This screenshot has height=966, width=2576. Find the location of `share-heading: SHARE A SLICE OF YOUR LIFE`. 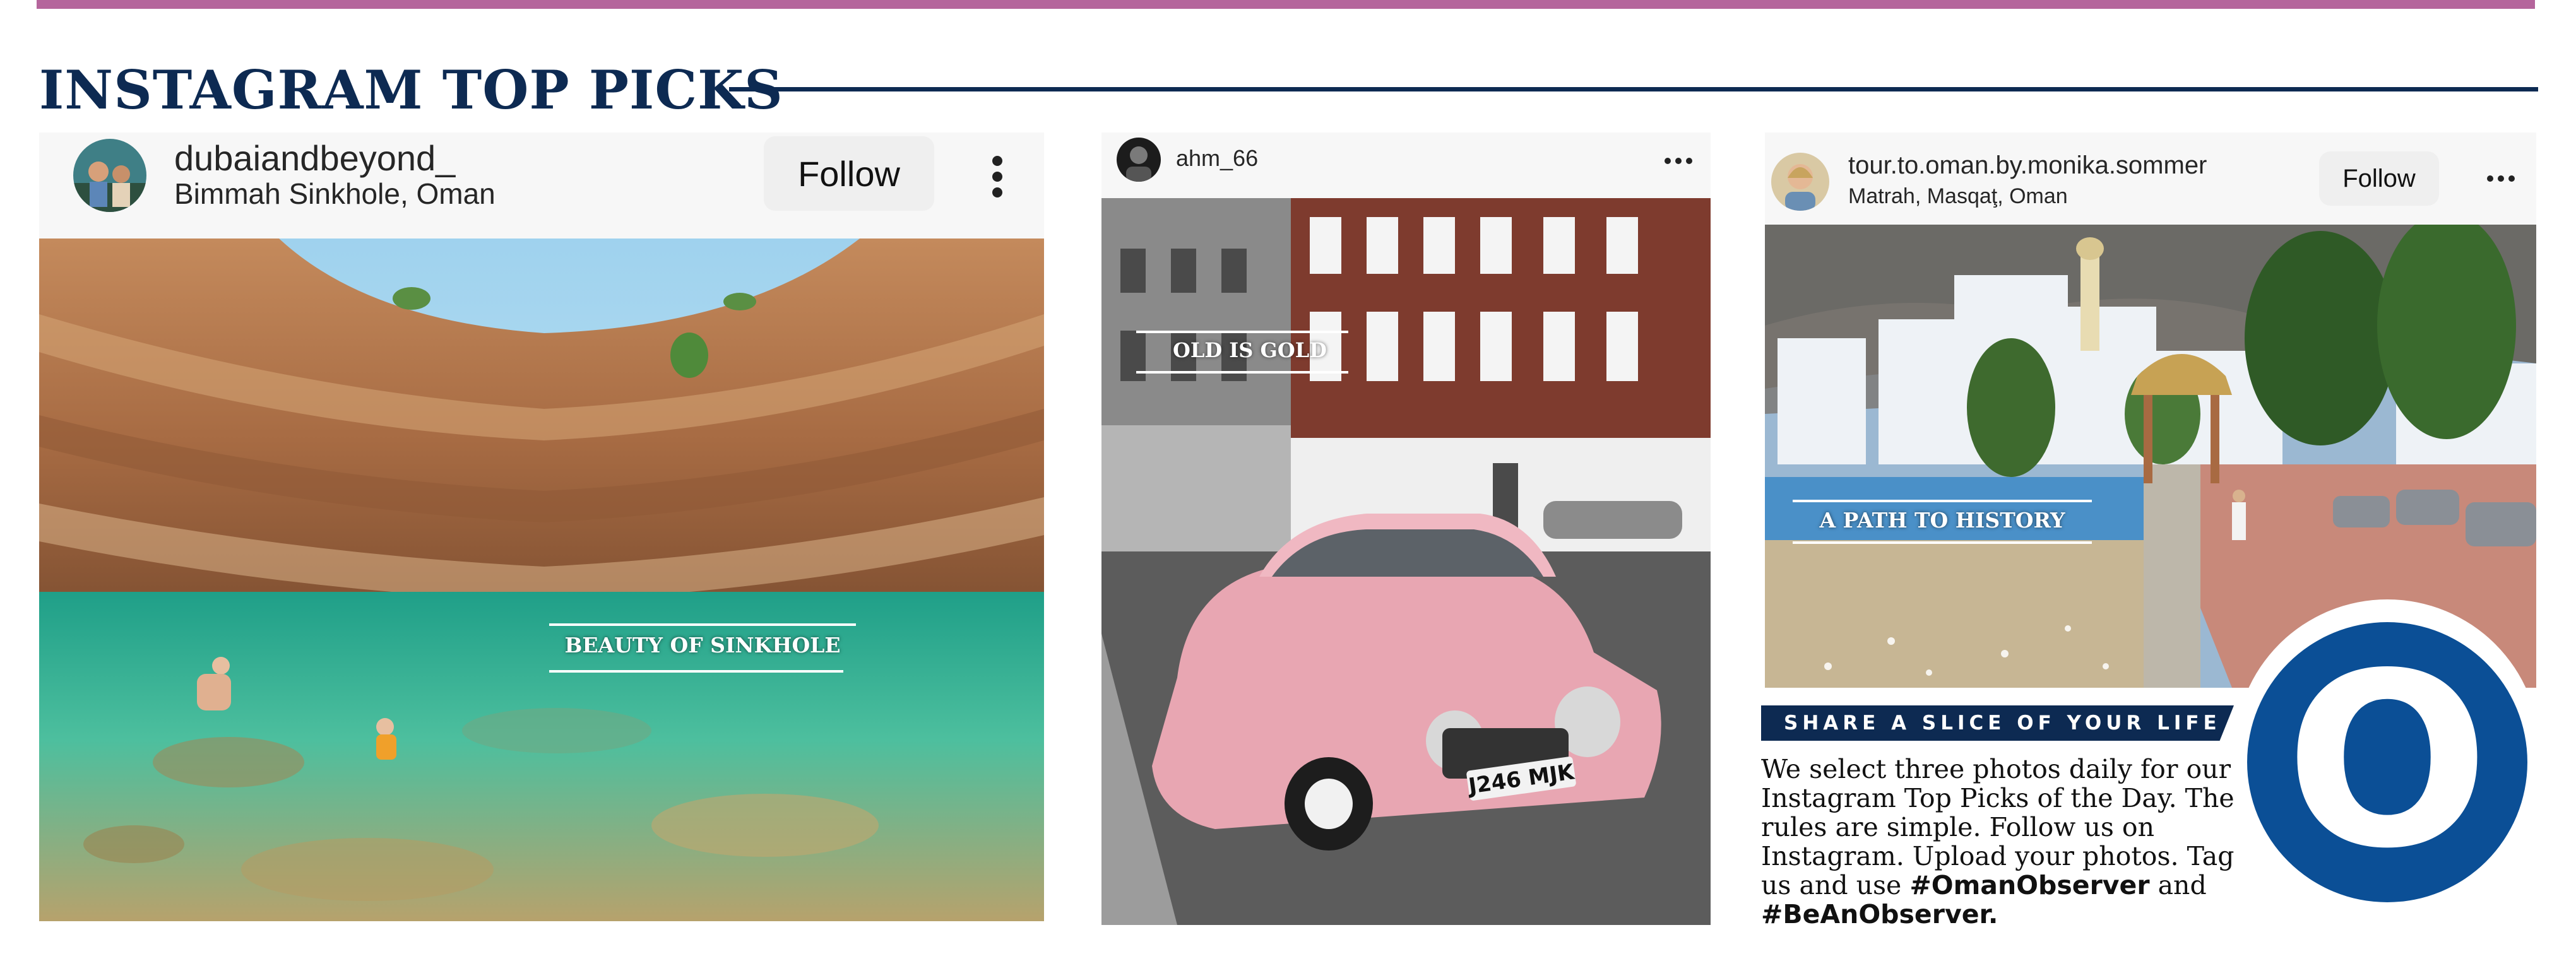

share-heading: SHARE A SLICE OF YOUR LIFE is located at coordinates (2003, 723).